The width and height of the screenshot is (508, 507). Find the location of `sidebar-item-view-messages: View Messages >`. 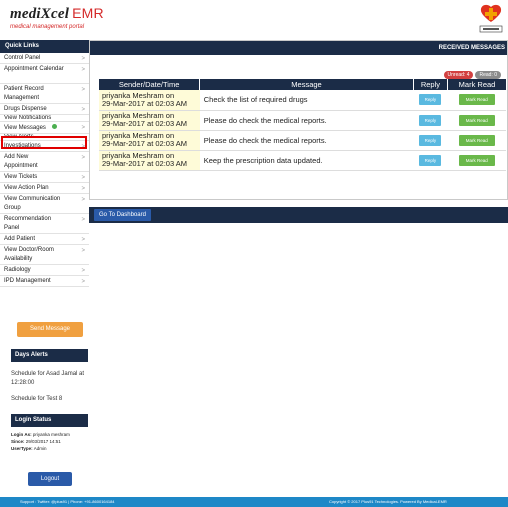

sidebar-item-view-messages: View Messages > is located at coordinates (44, 128).